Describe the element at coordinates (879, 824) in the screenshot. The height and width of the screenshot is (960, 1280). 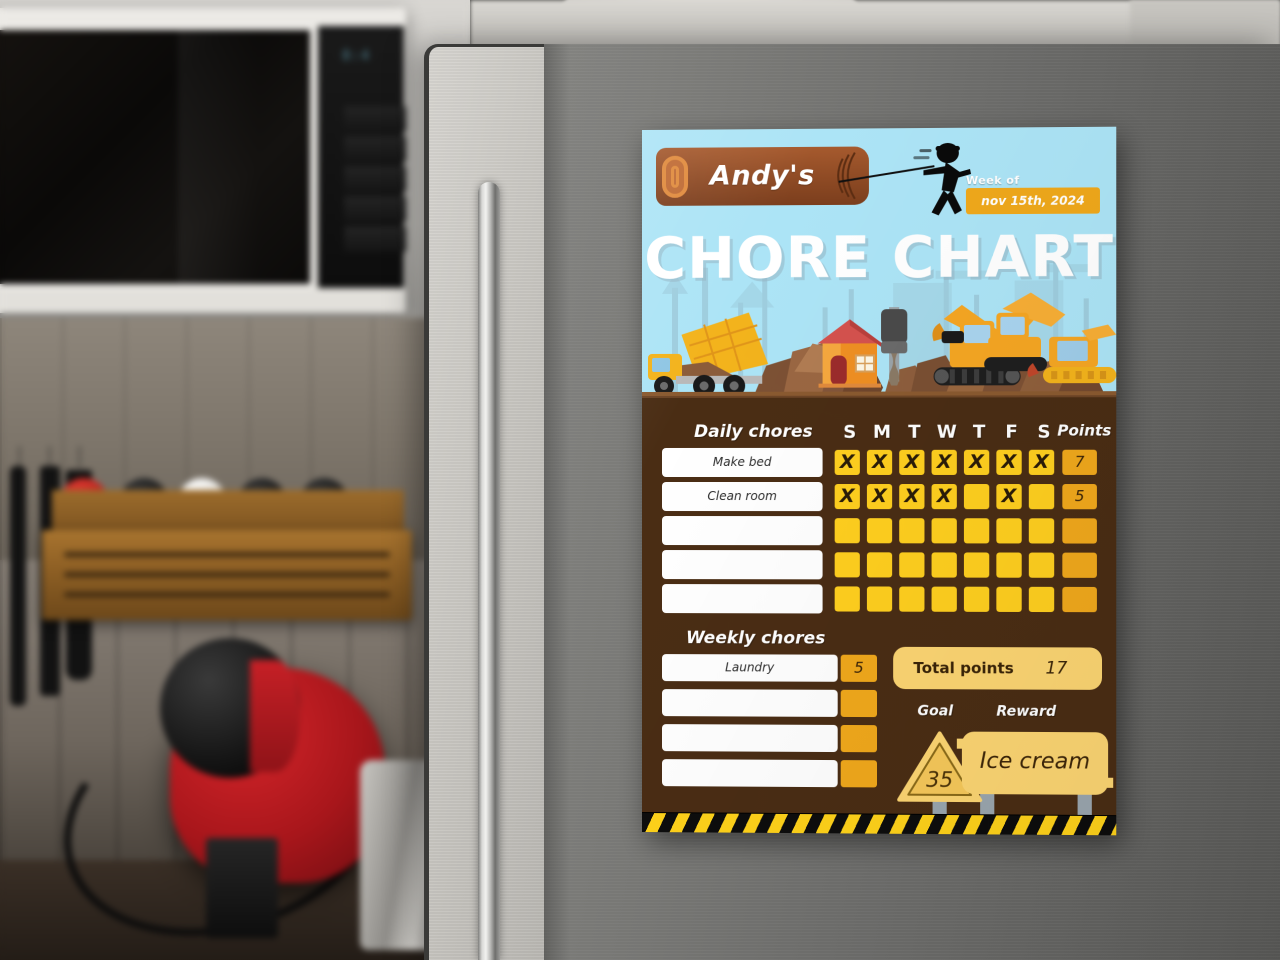
I see `hazard-stripe-border` at that location.